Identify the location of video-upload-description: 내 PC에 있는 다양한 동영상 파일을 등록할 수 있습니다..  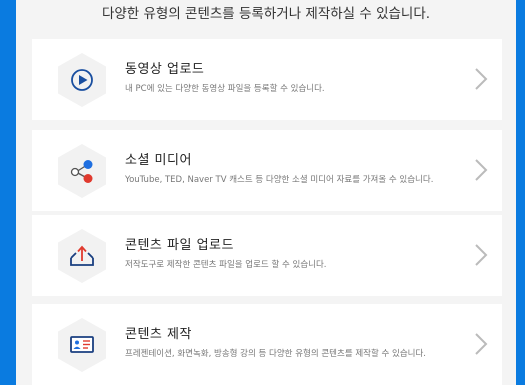
(225, 89).